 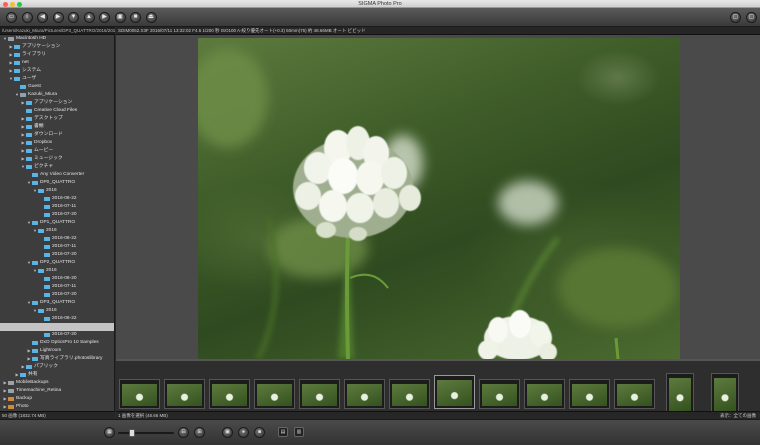 I want to click on tree-row: ▶ ミュージック, so click(x=57, y=159).